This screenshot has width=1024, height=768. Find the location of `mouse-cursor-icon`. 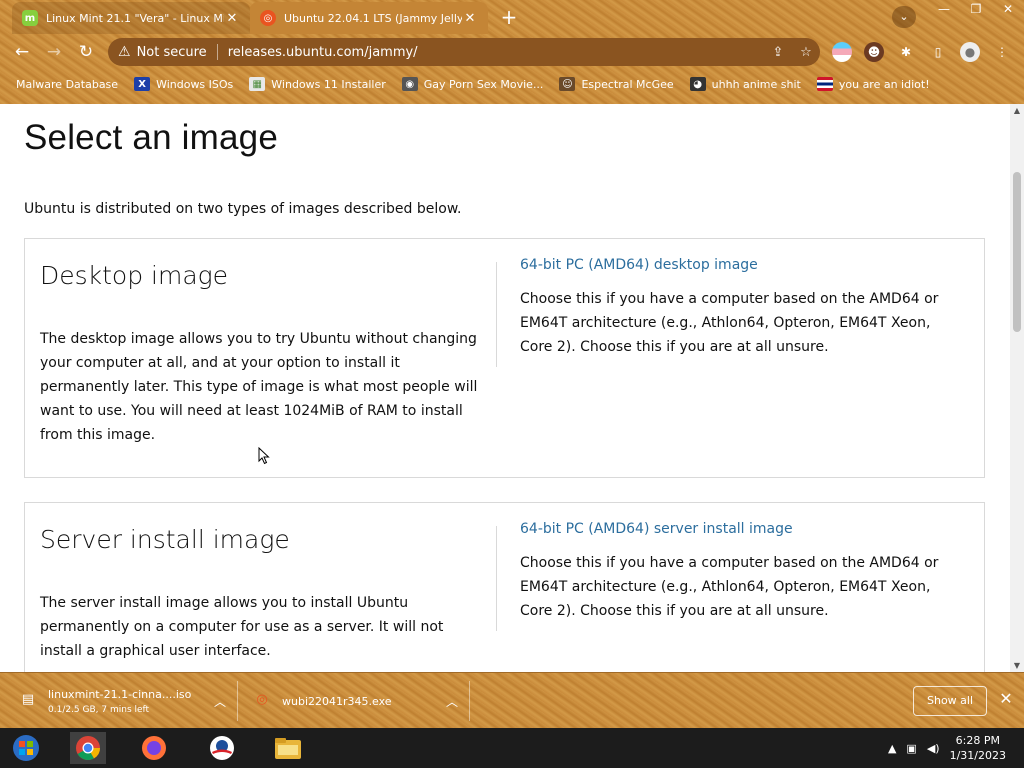

mouse-cursor-icon is located at coordinates (264, 456).